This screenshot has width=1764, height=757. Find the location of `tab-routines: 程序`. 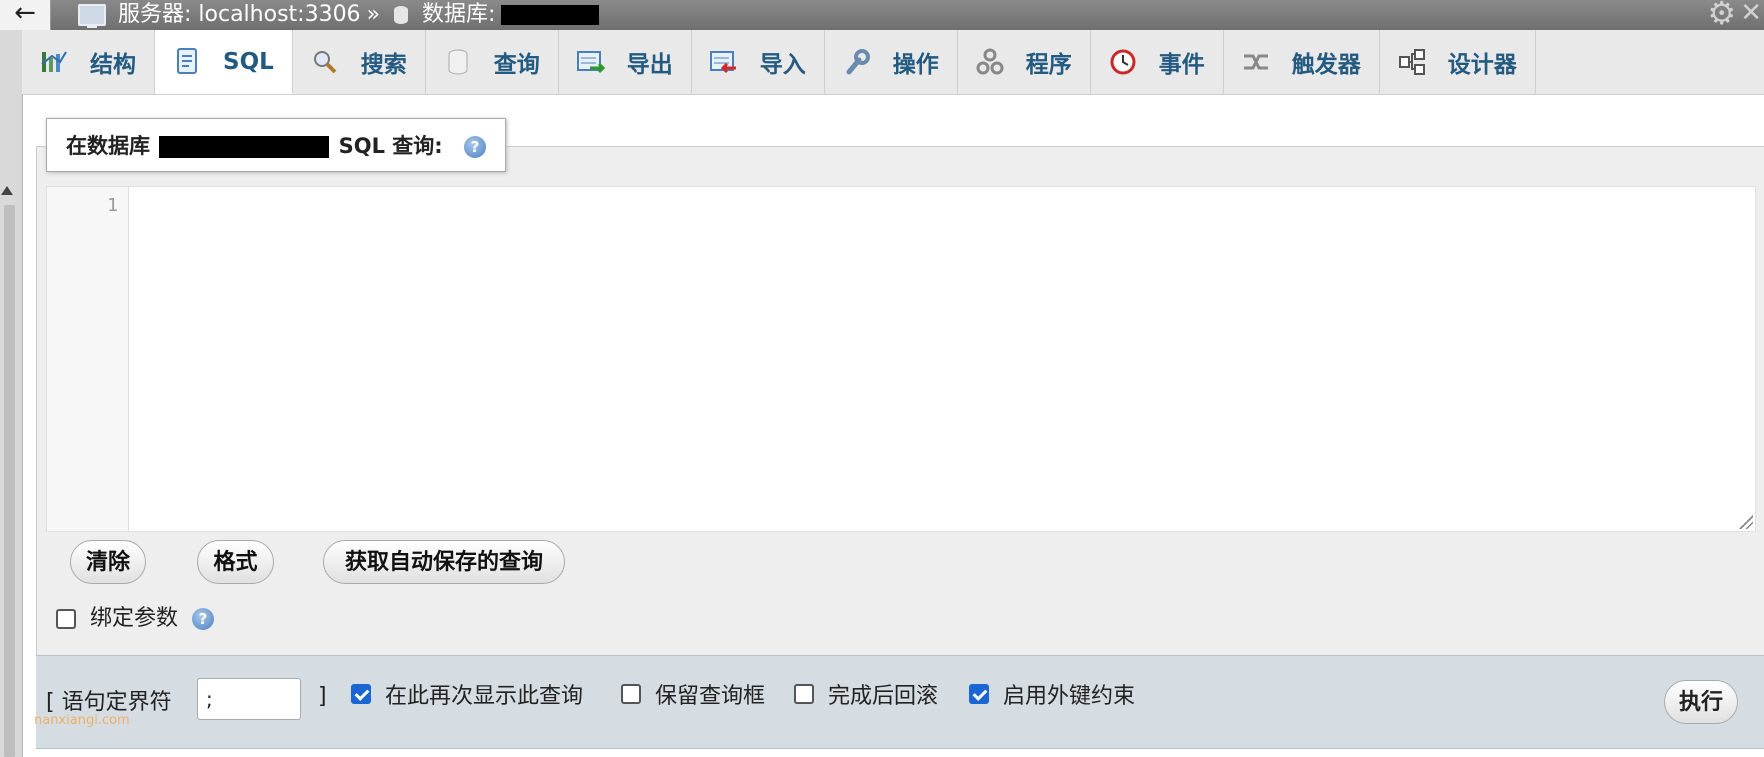

tab-routines: 程序 is located at coordinates (1024, 62).